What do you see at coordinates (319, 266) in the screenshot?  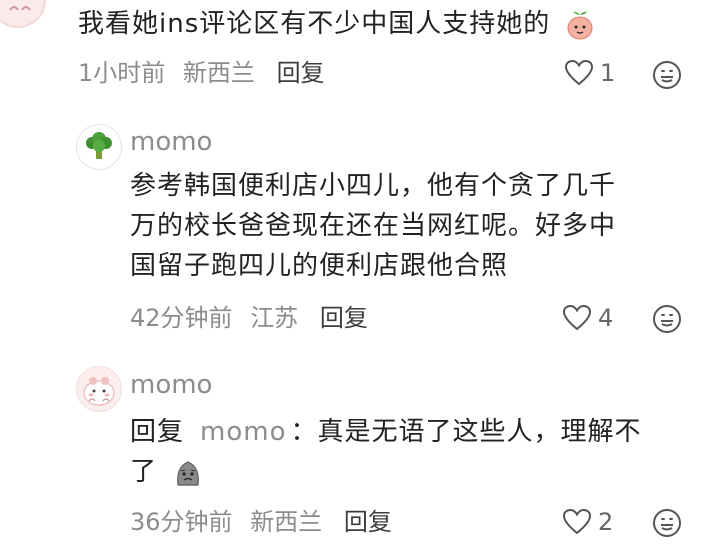 I see `comment-line: 国留子跑四儿的便利店跟他合照` at bounding box center [319, 266].